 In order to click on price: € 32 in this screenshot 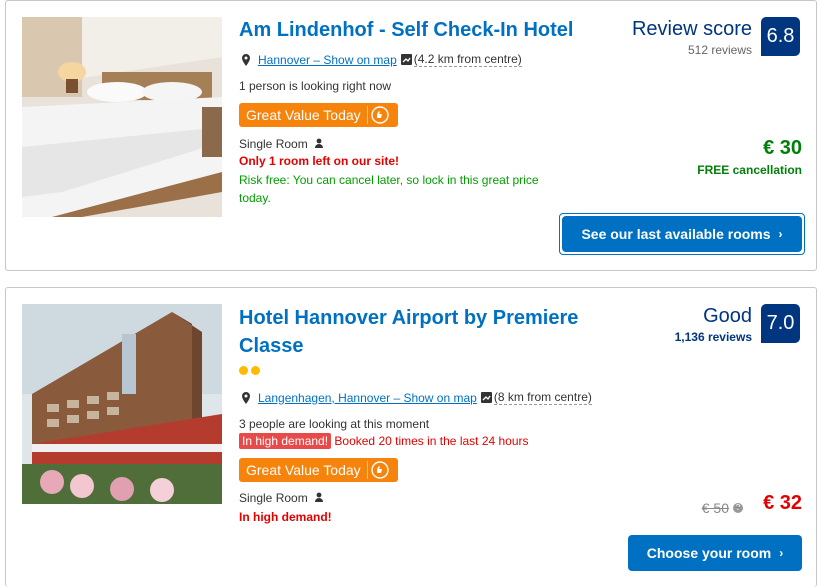, I will do `click(782, 503)`.